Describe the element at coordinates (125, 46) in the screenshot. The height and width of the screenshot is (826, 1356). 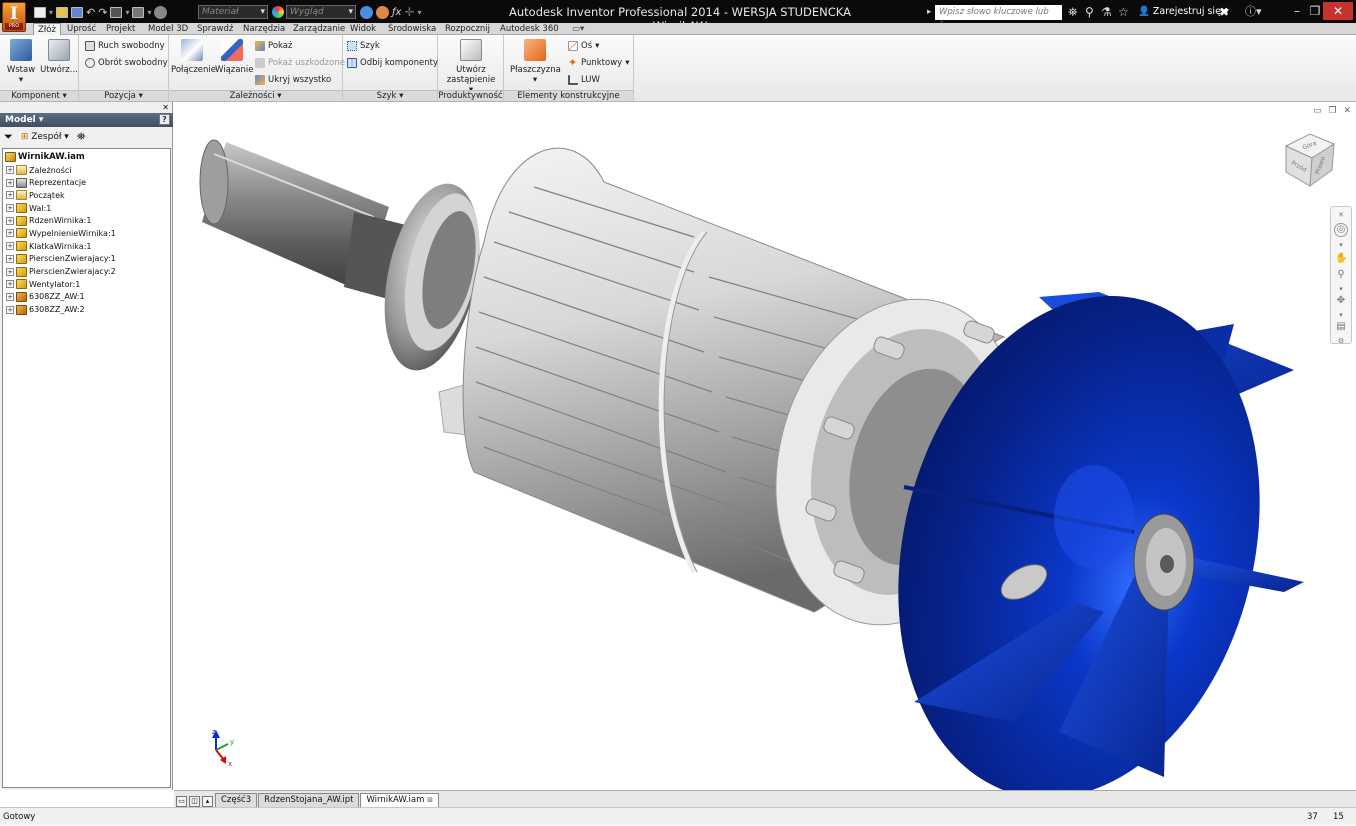
I see `free-move-button: Ruch swobodny` at that location.